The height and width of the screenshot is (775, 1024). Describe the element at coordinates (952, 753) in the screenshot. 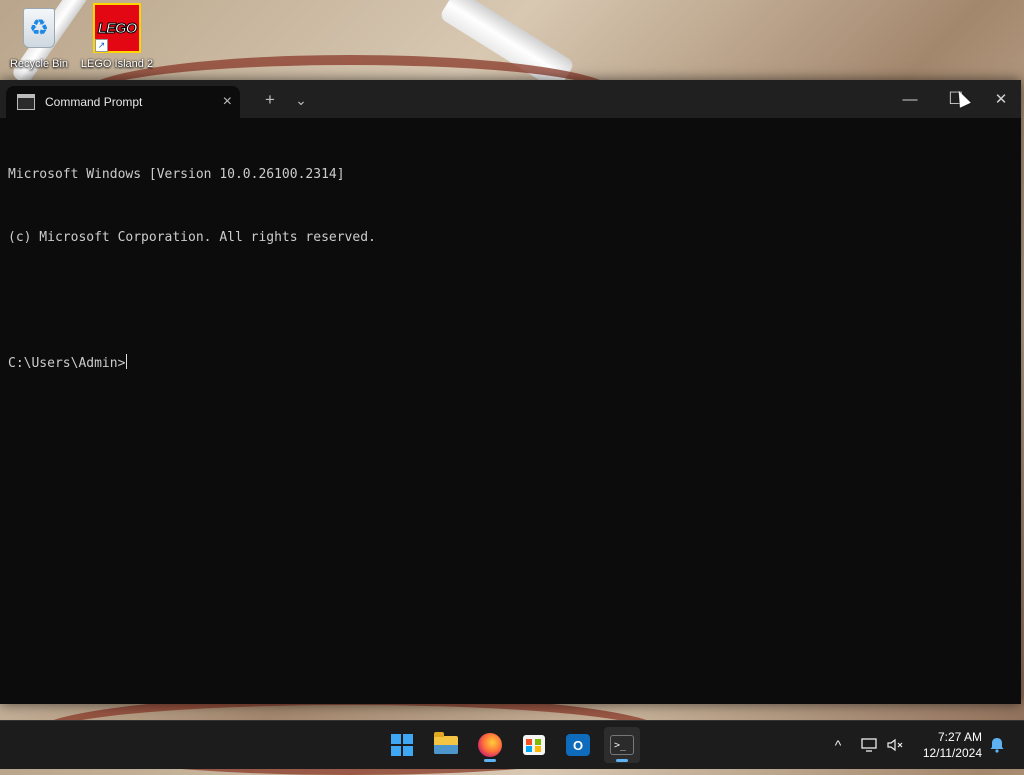

I see `clock-date: 12/11/2024` at that location.